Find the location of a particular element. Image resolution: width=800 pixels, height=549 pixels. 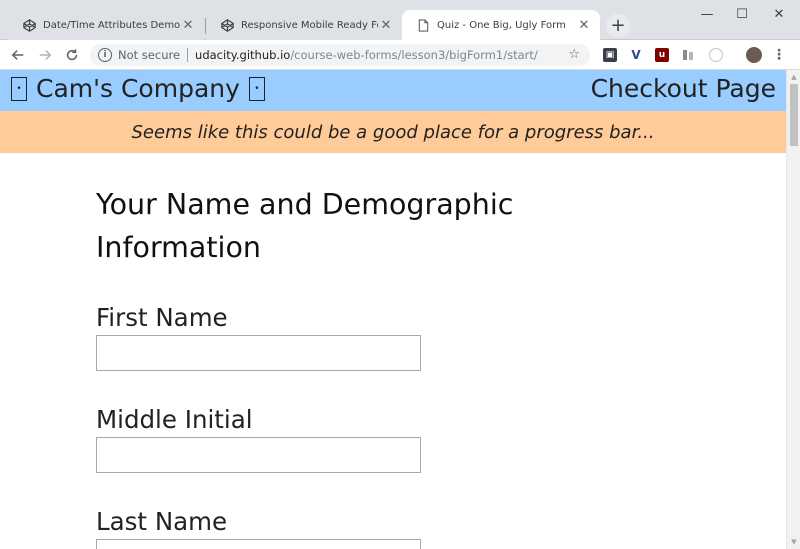

scroll-up-icon: ▲ is located at coordinates (793, 77).